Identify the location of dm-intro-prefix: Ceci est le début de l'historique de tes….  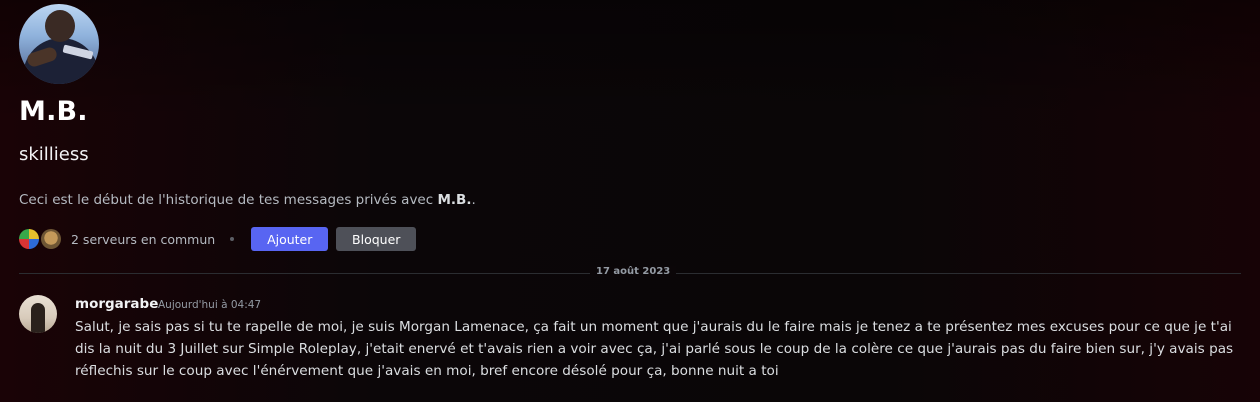
(228, 200).